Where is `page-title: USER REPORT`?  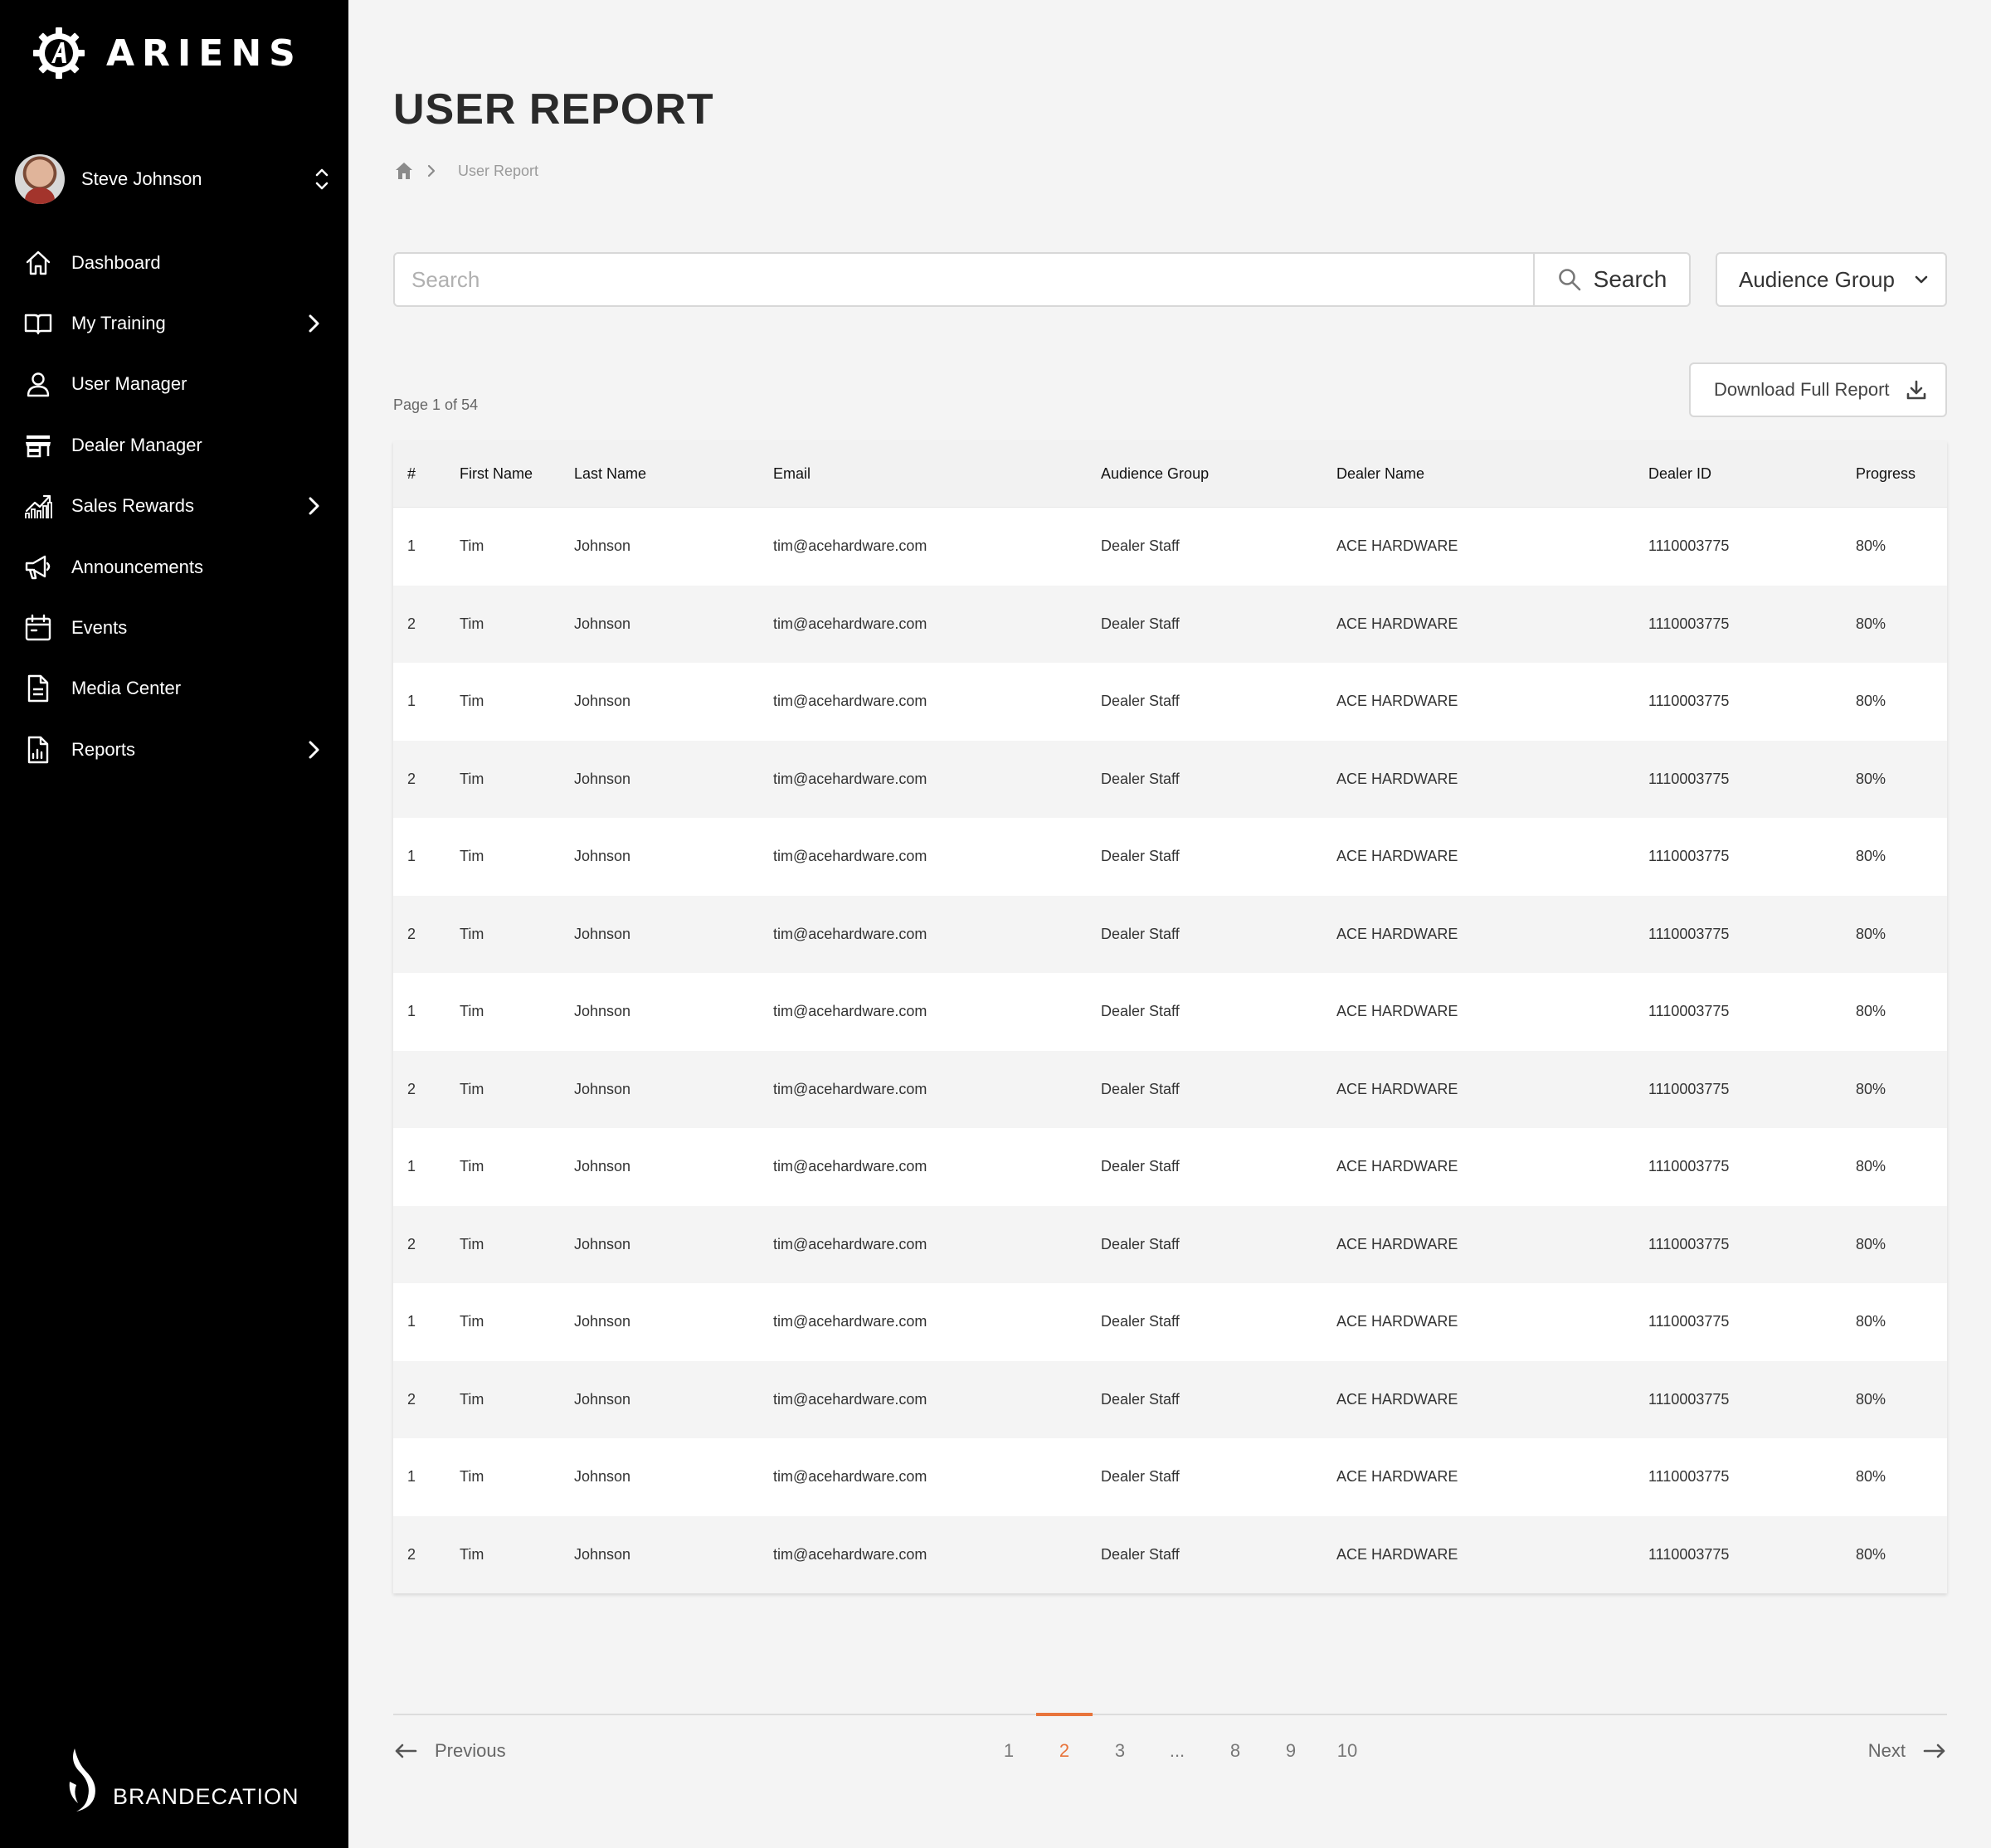
page-title: USER REPORT is located at coordinates (554, 109).